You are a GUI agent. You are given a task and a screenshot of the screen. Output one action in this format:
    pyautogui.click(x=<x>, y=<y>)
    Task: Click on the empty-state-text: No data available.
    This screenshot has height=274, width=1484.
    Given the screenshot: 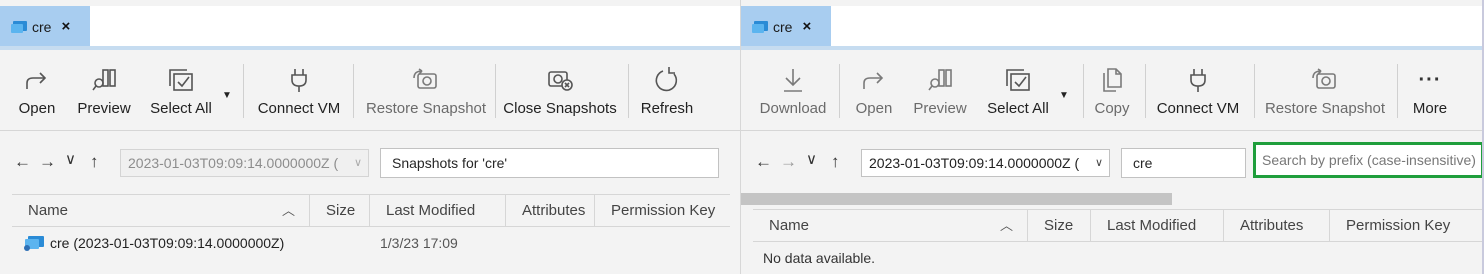 What is the action you would take?
    pyautogui.click(x=819, y=258)
    